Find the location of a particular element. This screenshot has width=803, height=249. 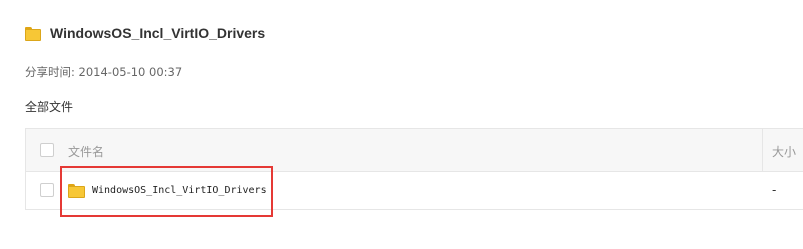

select-all-checkbox is located at coordinates (47, 150).